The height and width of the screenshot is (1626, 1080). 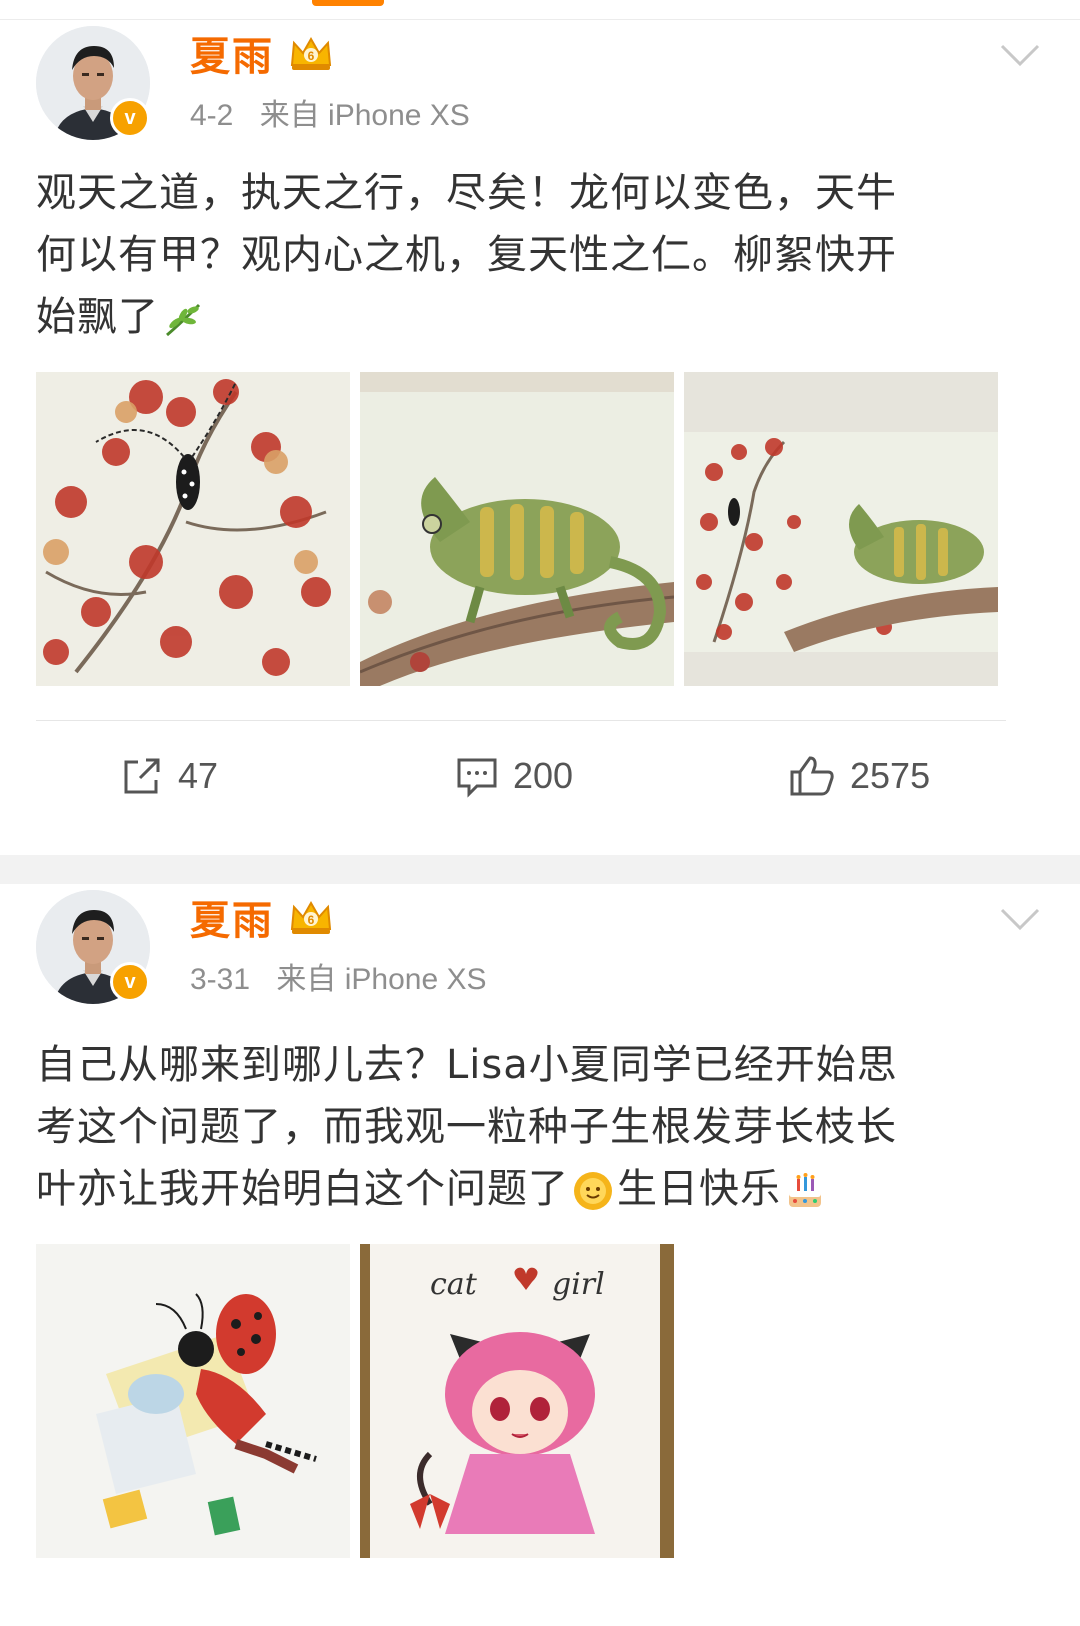 What do you see at coordinates (212, 115) in the screenshot?
I see `post-date: 4-2` at bounding box center [212, 115].